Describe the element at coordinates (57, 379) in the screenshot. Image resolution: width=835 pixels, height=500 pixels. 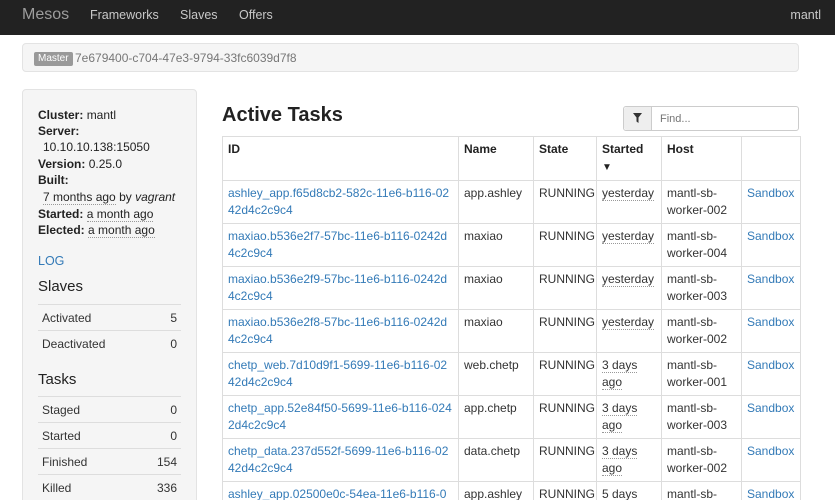
I see `tasks-title: Tasks` at that location.